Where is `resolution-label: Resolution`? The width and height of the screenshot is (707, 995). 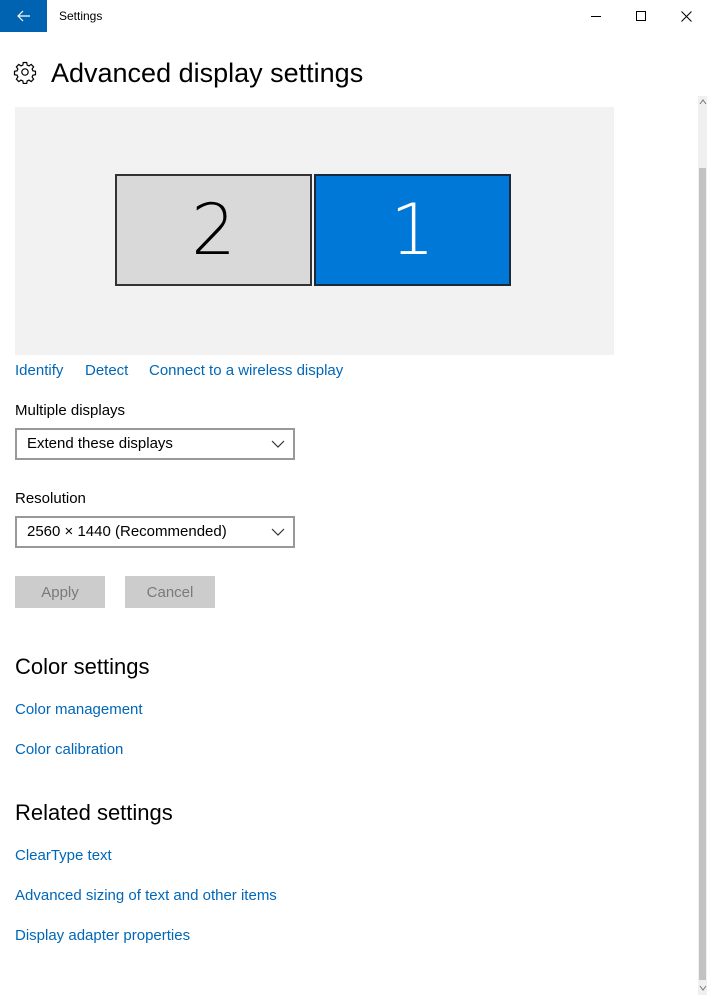 resolution-label: Resolution is located at coordinates (50, 498).